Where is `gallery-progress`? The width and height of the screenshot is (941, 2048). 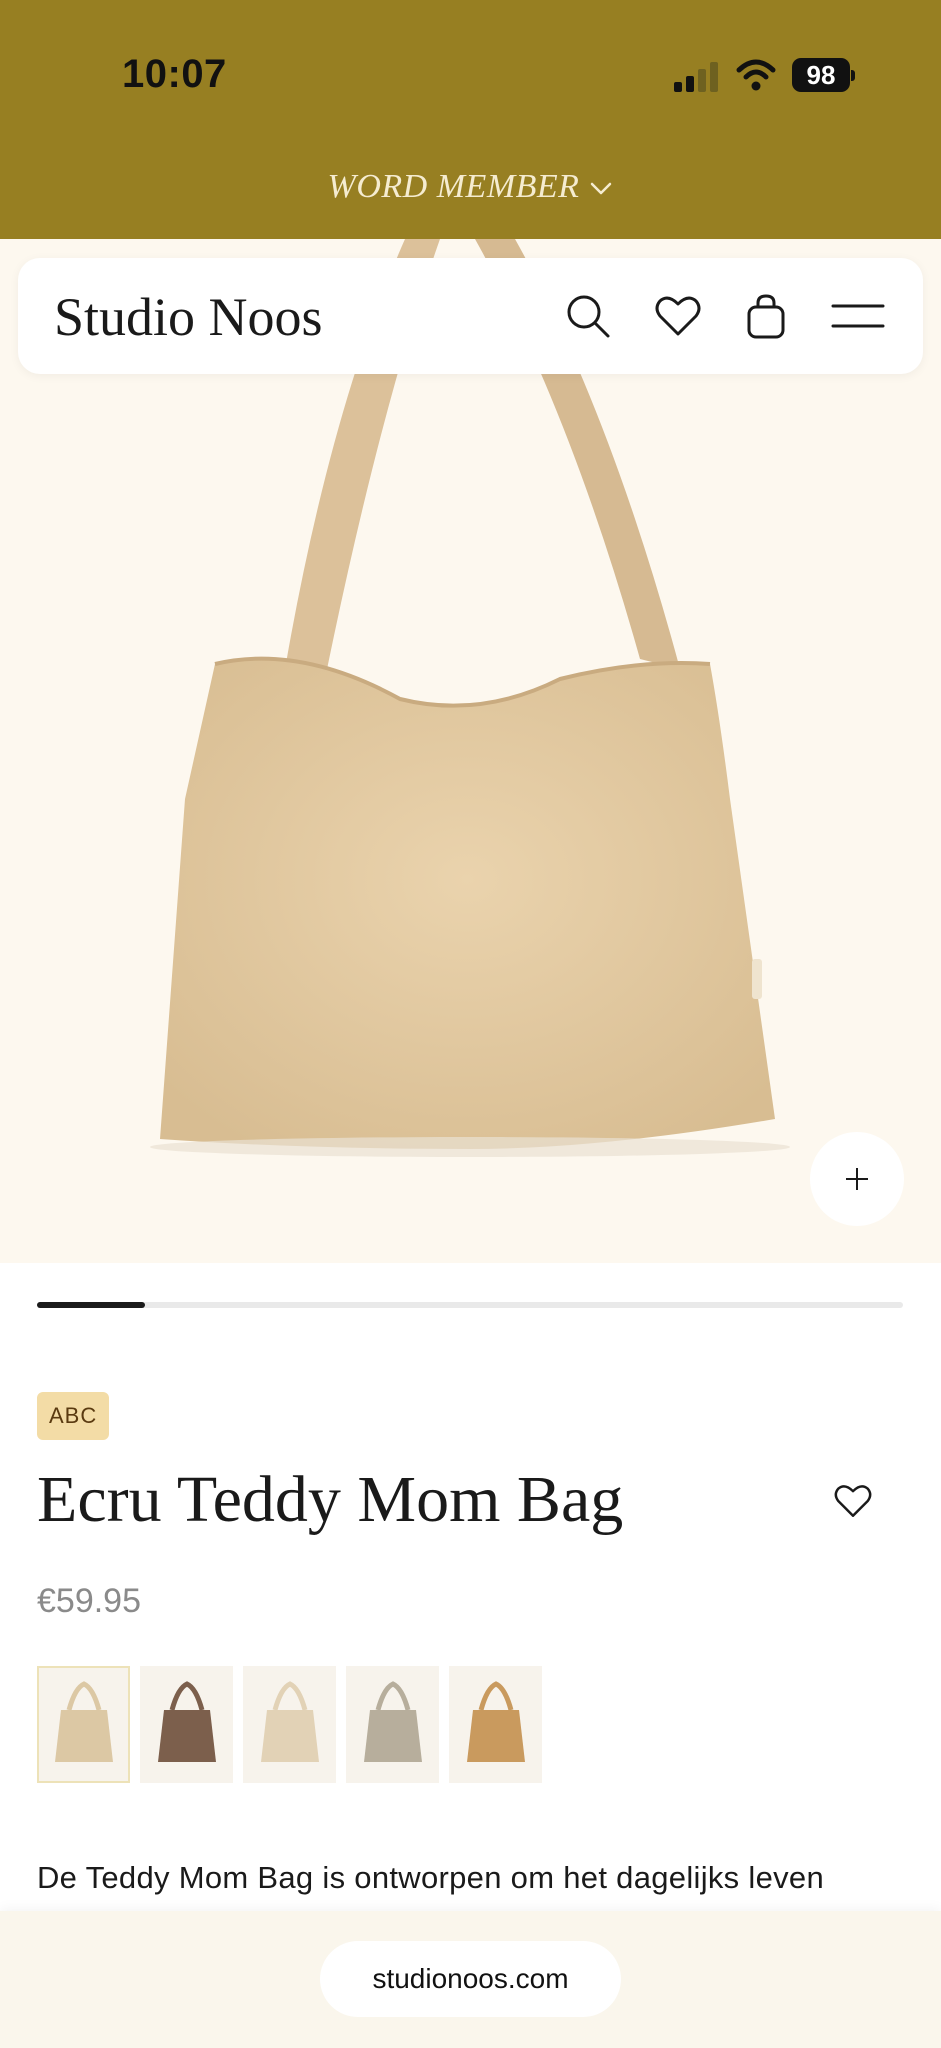 gallery-progress is located at coordinates (470, 1305).